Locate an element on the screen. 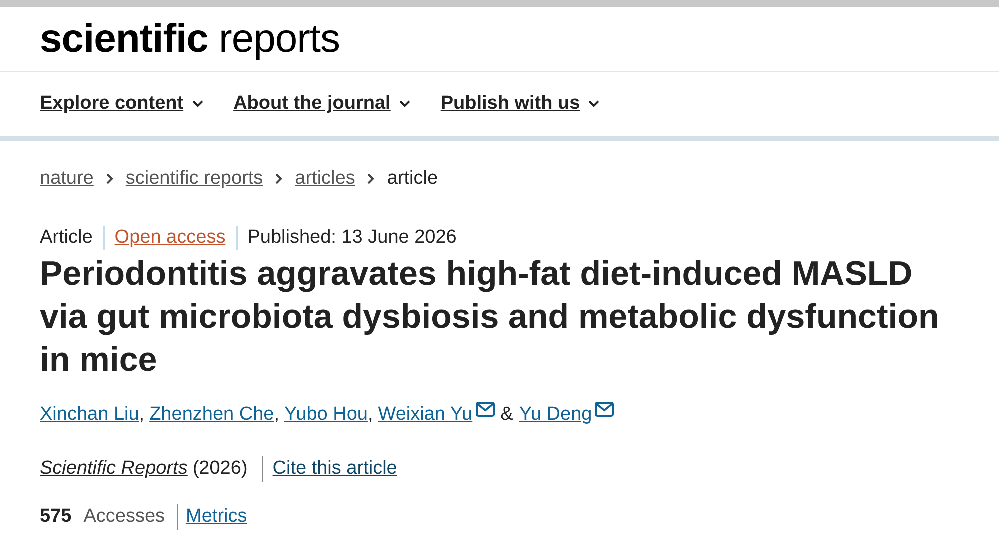 The width and height of the screenshot is (999, 544). publication-year: (2026) is located at coordinates (220, 469).